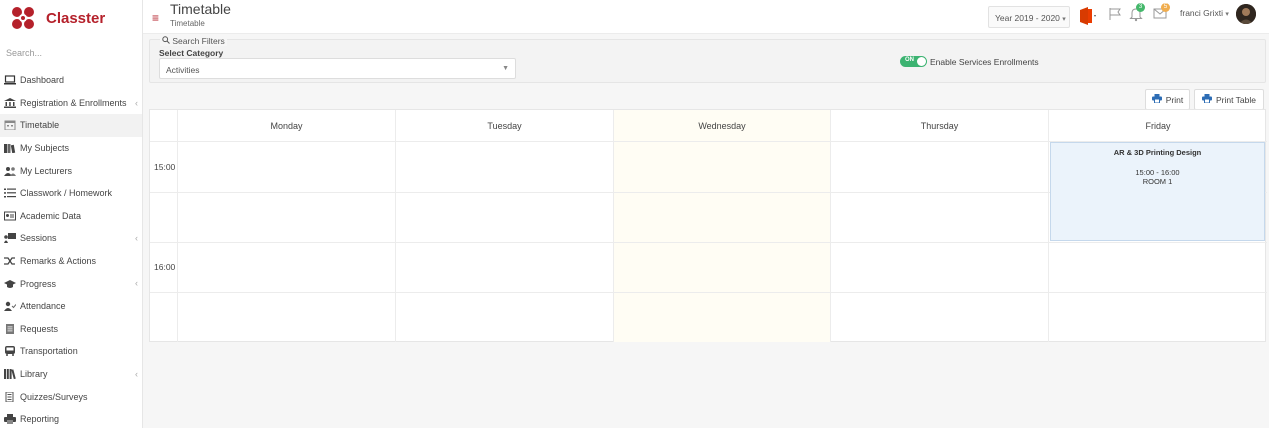 This screenshot has height=428, width=1269. What do you see at coordinates (42, 80) in the screenshot?
I see `sidebar-item-label: Dashboard` at bounding box center [42, 80].